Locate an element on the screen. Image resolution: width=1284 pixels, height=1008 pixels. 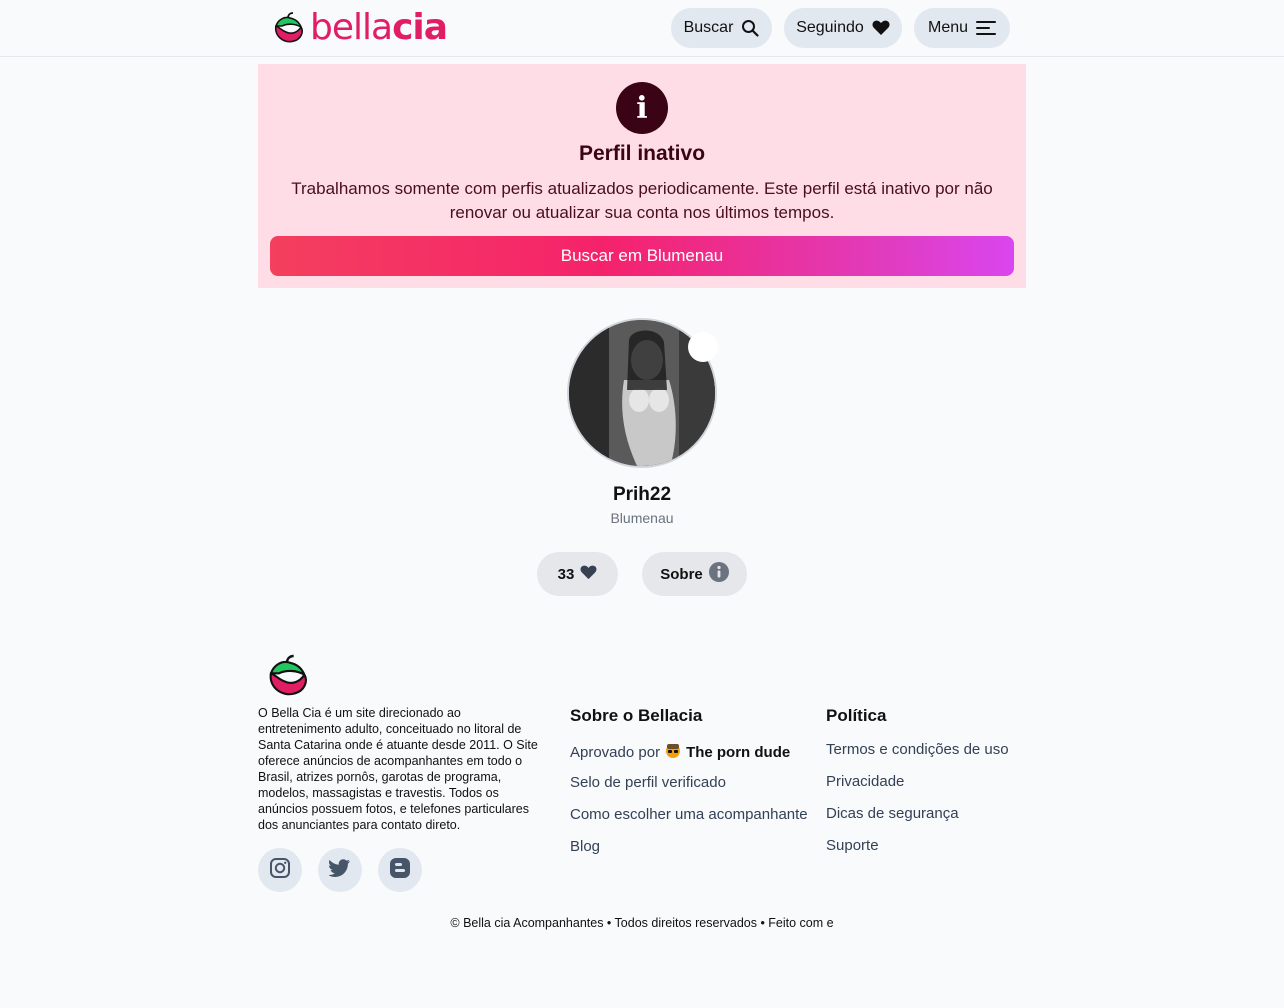
like-button: 33 is located at coordinates (577, 574).